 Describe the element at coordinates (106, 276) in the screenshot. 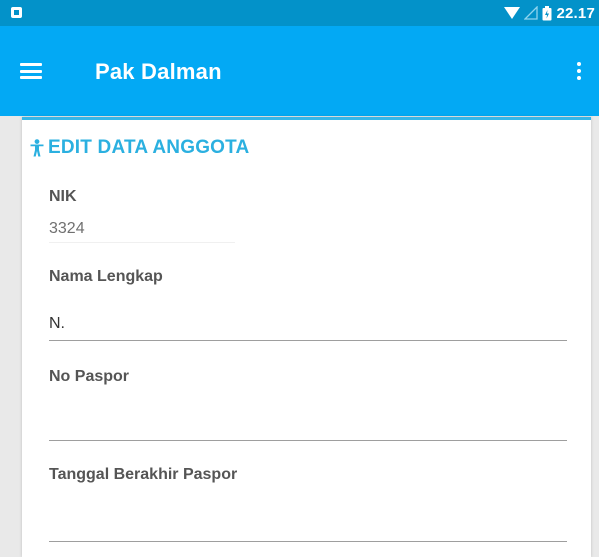

I see `nama-lengkap-label: Nama Lengkap` at that location.